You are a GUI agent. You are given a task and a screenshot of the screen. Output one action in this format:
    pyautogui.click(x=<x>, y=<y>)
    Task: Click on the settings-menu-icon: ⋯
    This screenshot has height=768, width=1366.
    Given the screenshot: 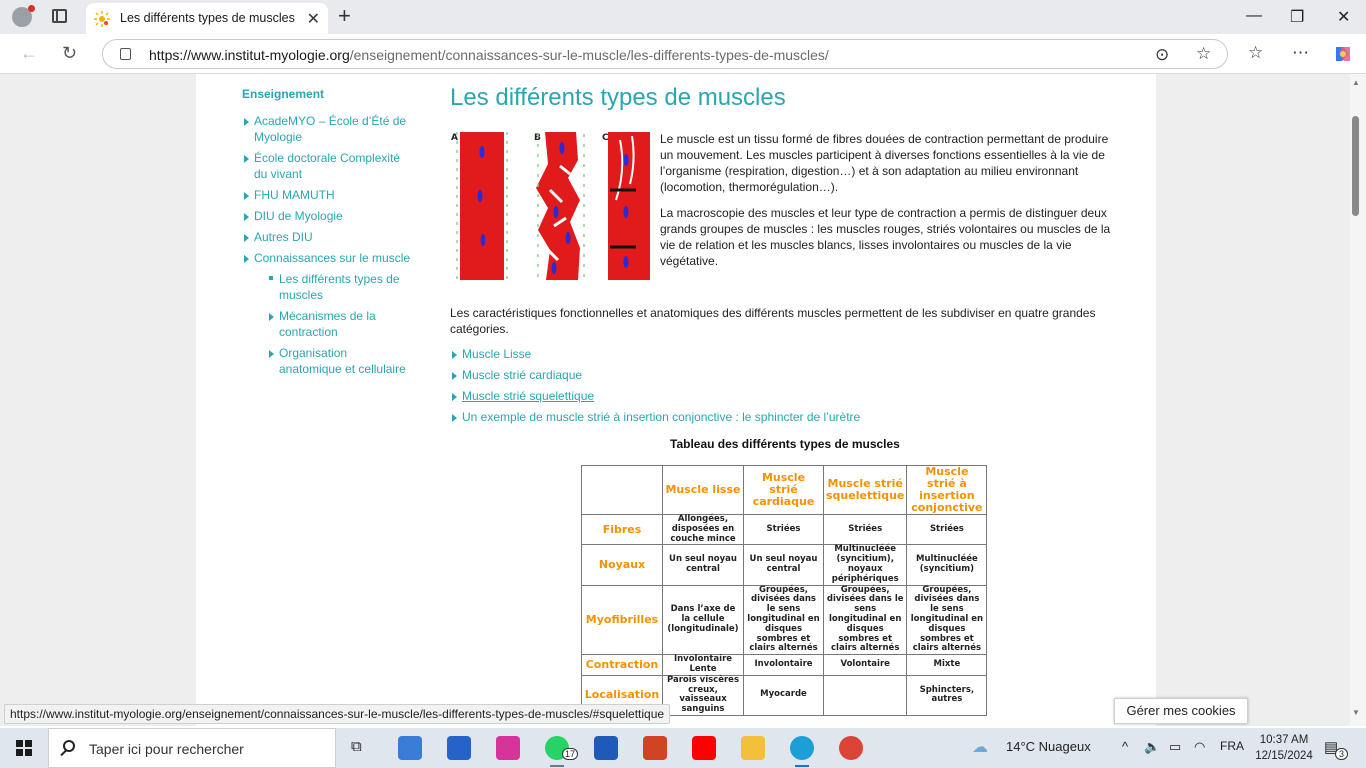 What is the action you would take?
    pyautogui.click(x=1300, y=53)
    